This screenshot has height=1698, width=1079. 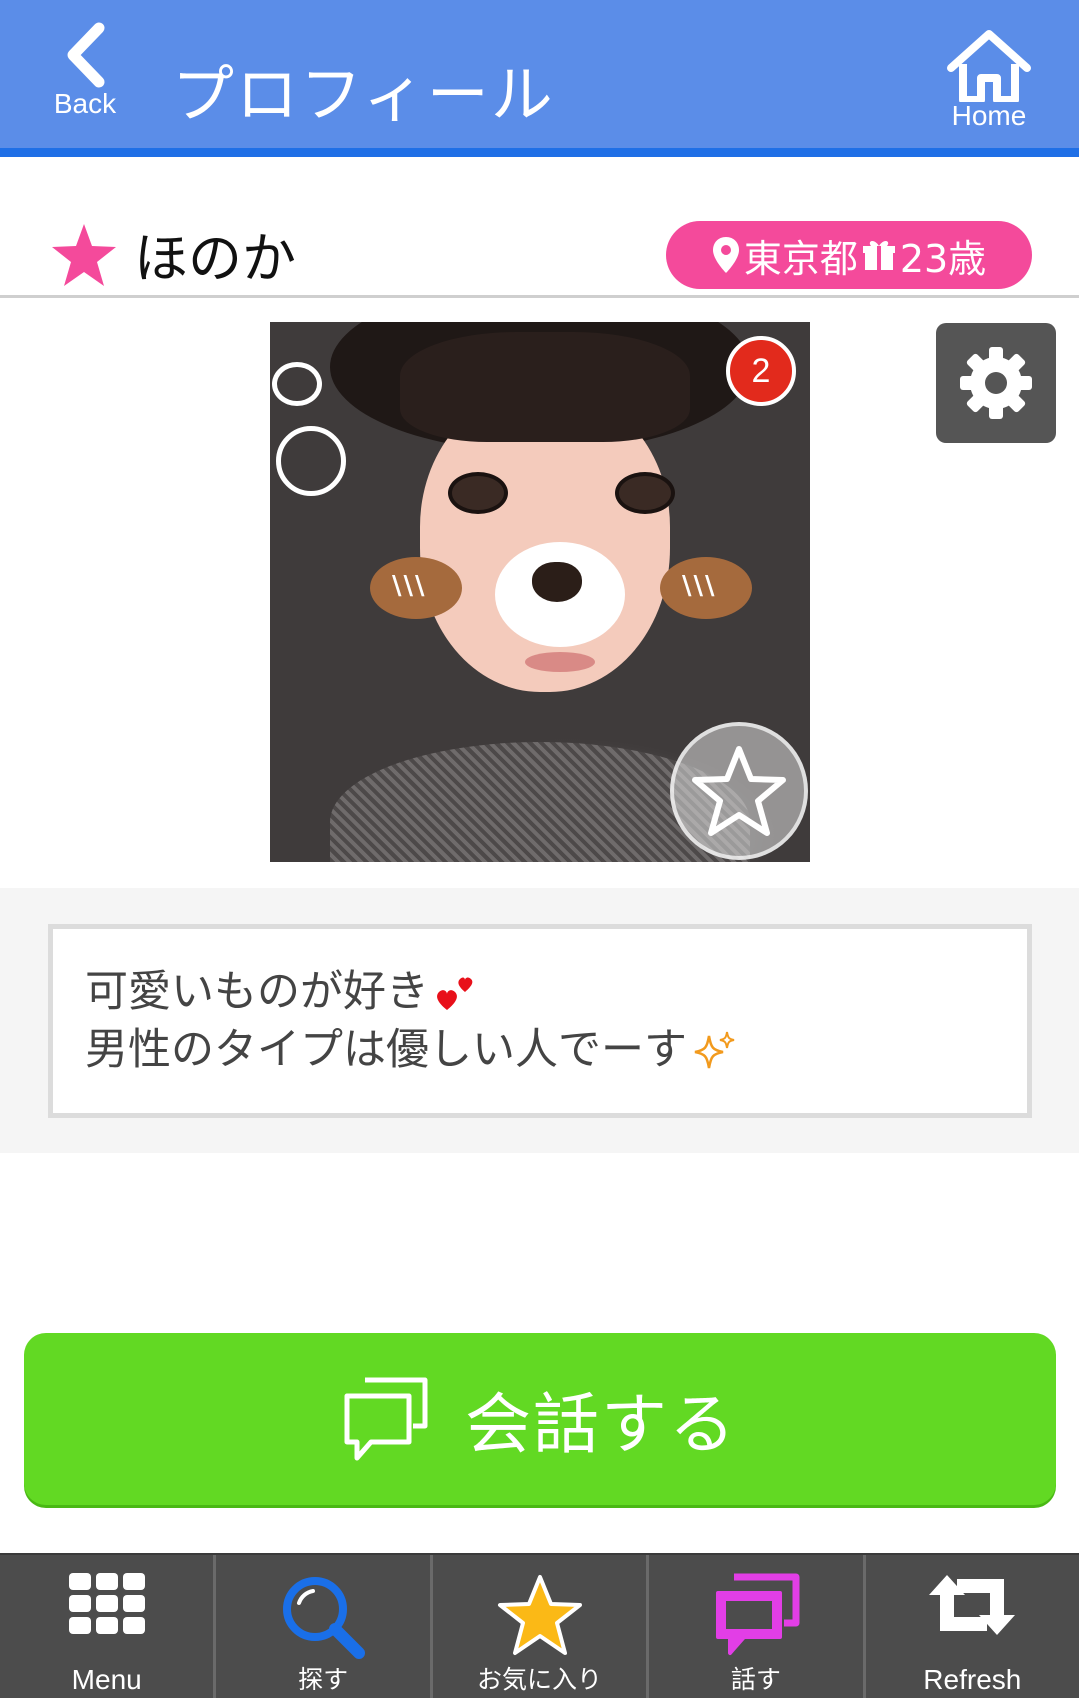 What do you see at coordinates (601, 1424) in the screenshot?
I see `talk-label: 会話する` at bounding box center [601, 1424].